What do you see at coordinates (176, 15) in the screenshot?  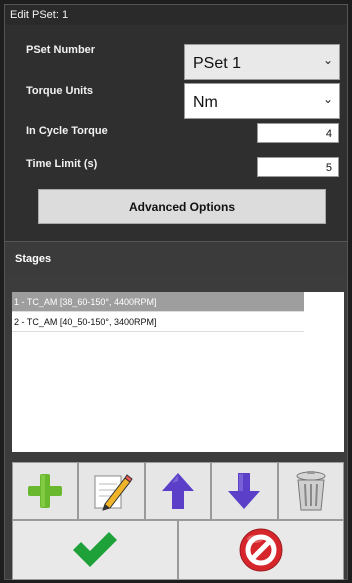 I see `window-title: Edit PSet: 1` at bounding box center [176, 15].